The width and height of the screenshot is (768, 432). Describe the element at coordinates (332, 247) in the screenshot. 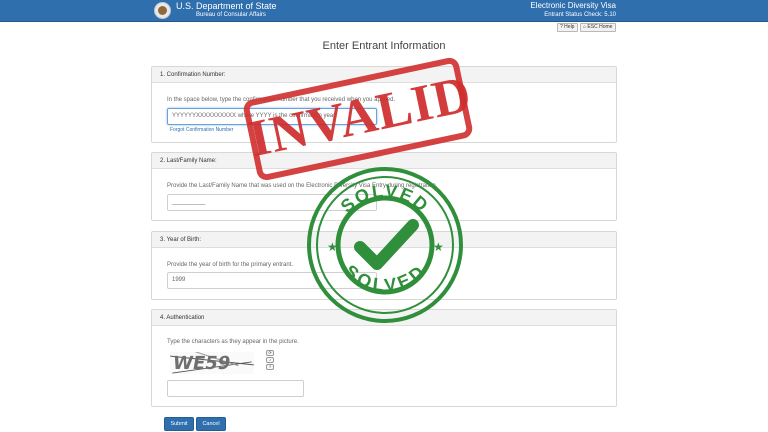

I see `star-left-icon: ★` at that location.